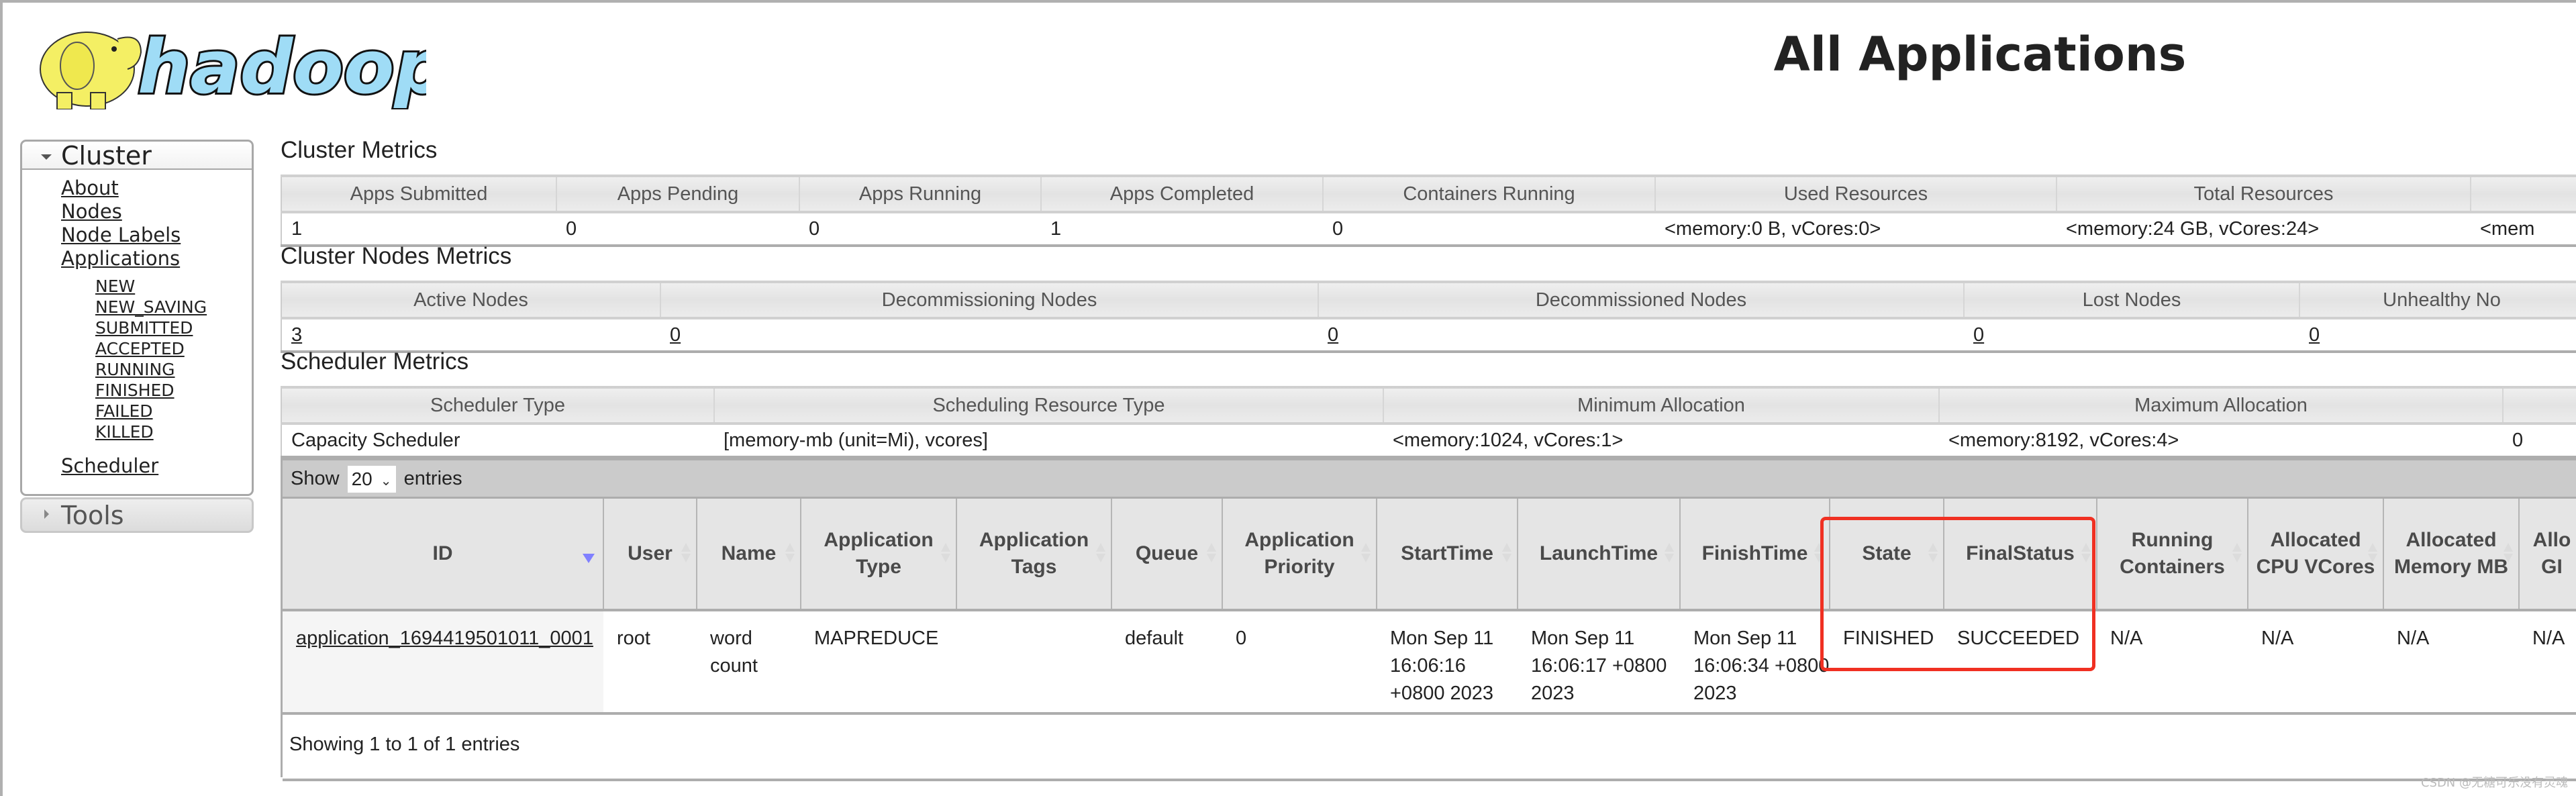  What do you see at coordinates (2020, 662) in the screenshot?
I see `cell-final-status: SUCCEEDED` at bounding box center [2020, 662].